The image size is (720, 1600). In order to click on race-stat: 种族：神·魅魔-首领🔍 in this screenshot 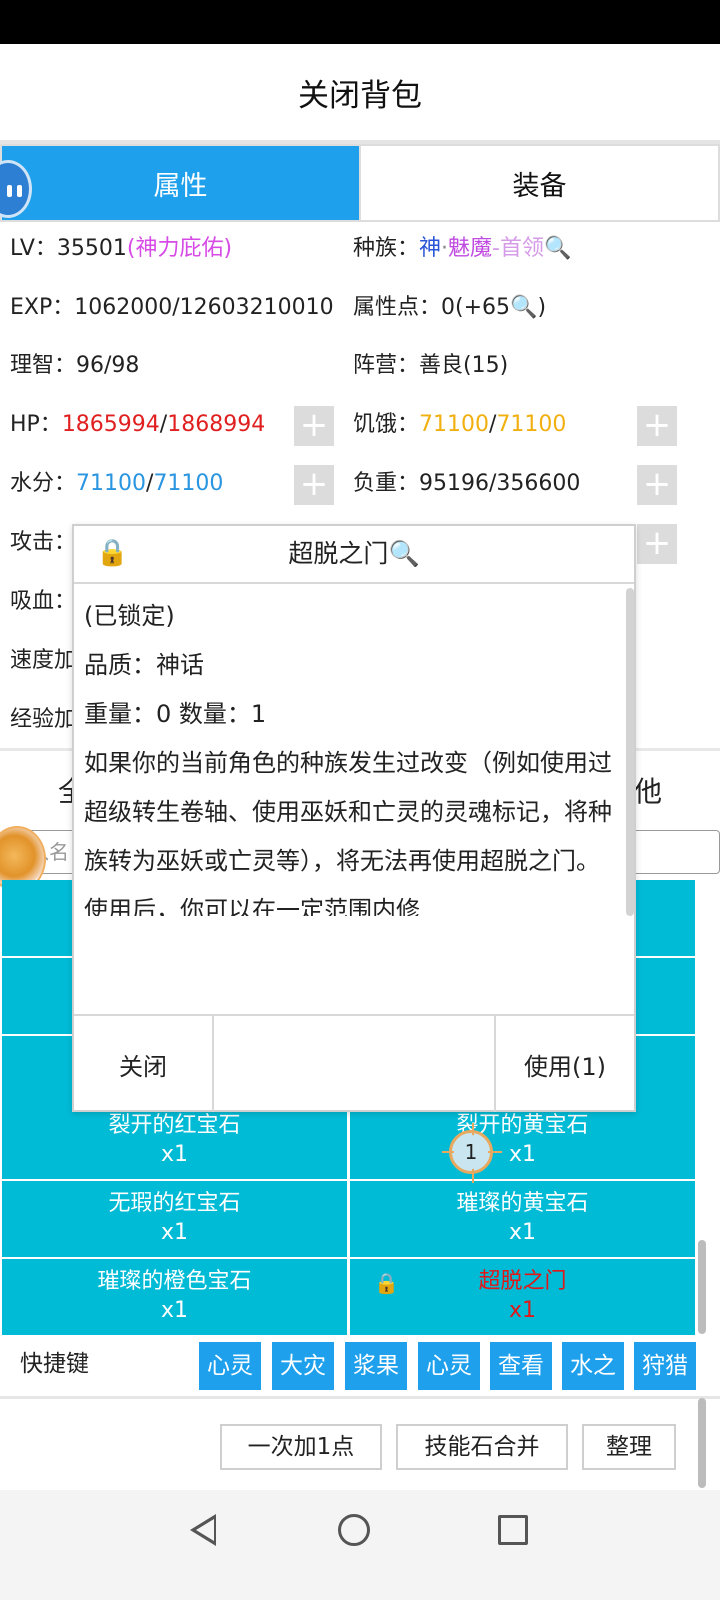, I will do `click(462, 249)`.